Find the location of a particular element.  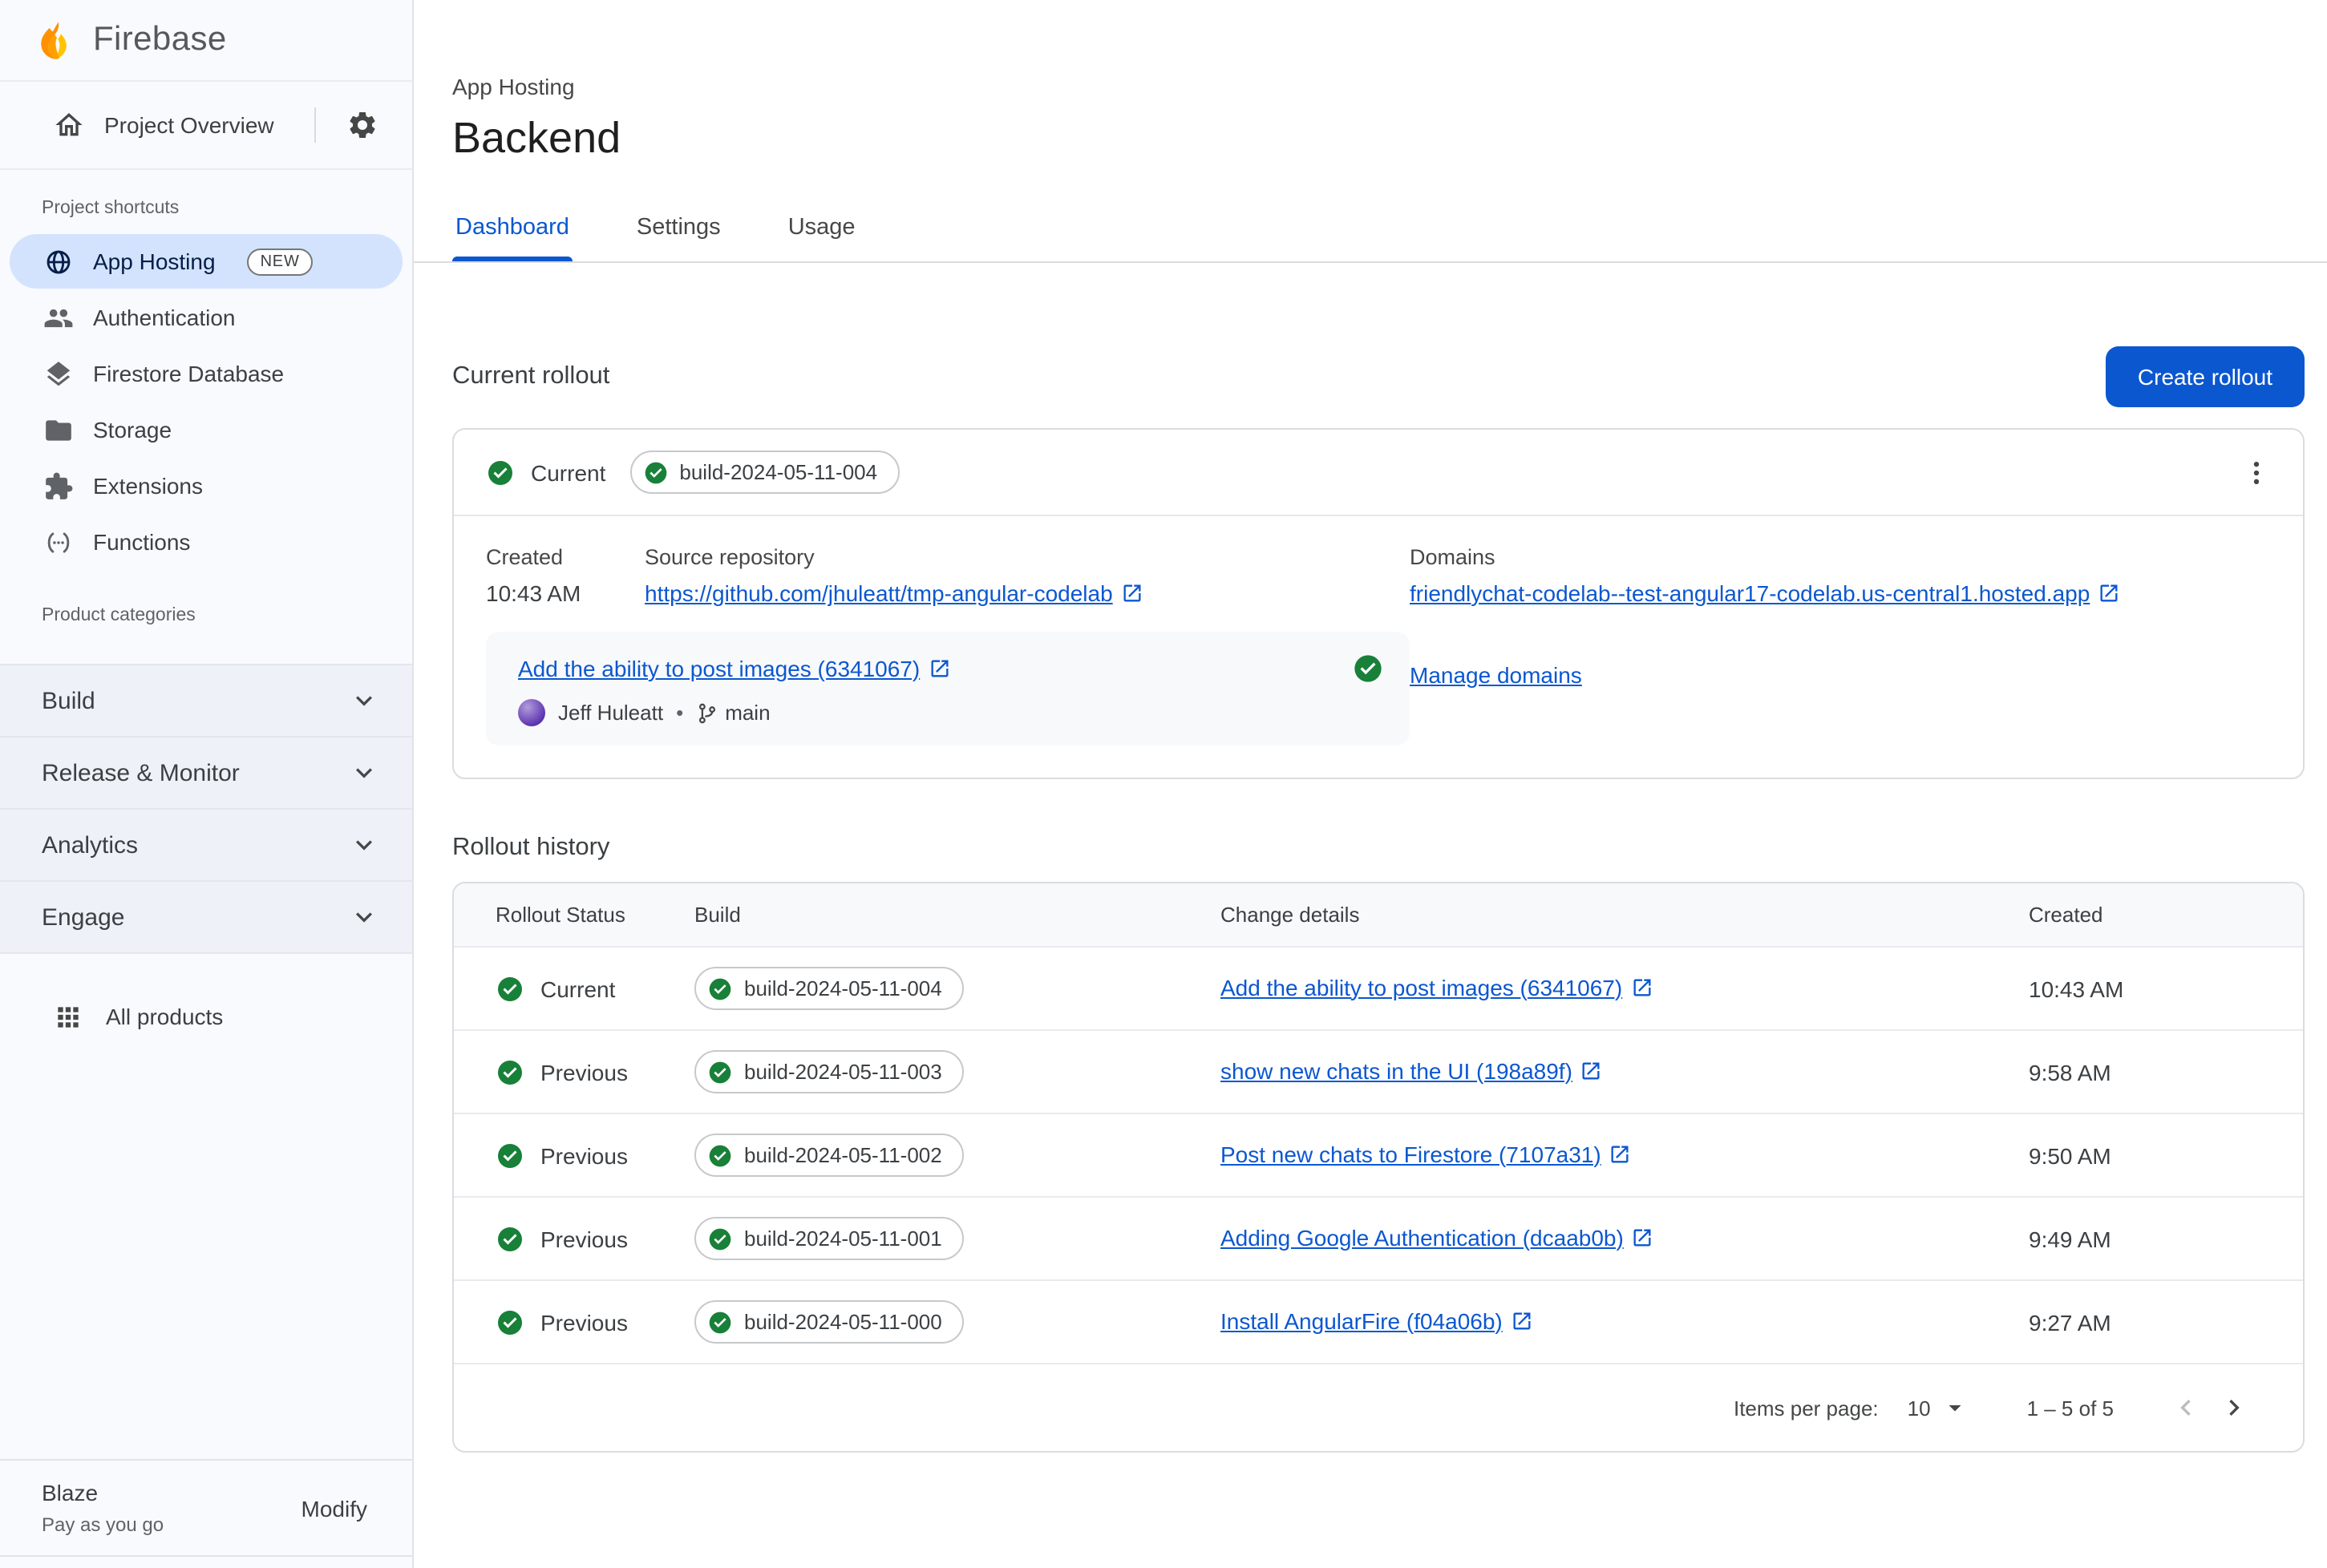

firestore-icon is located at coordinates (58, 373).